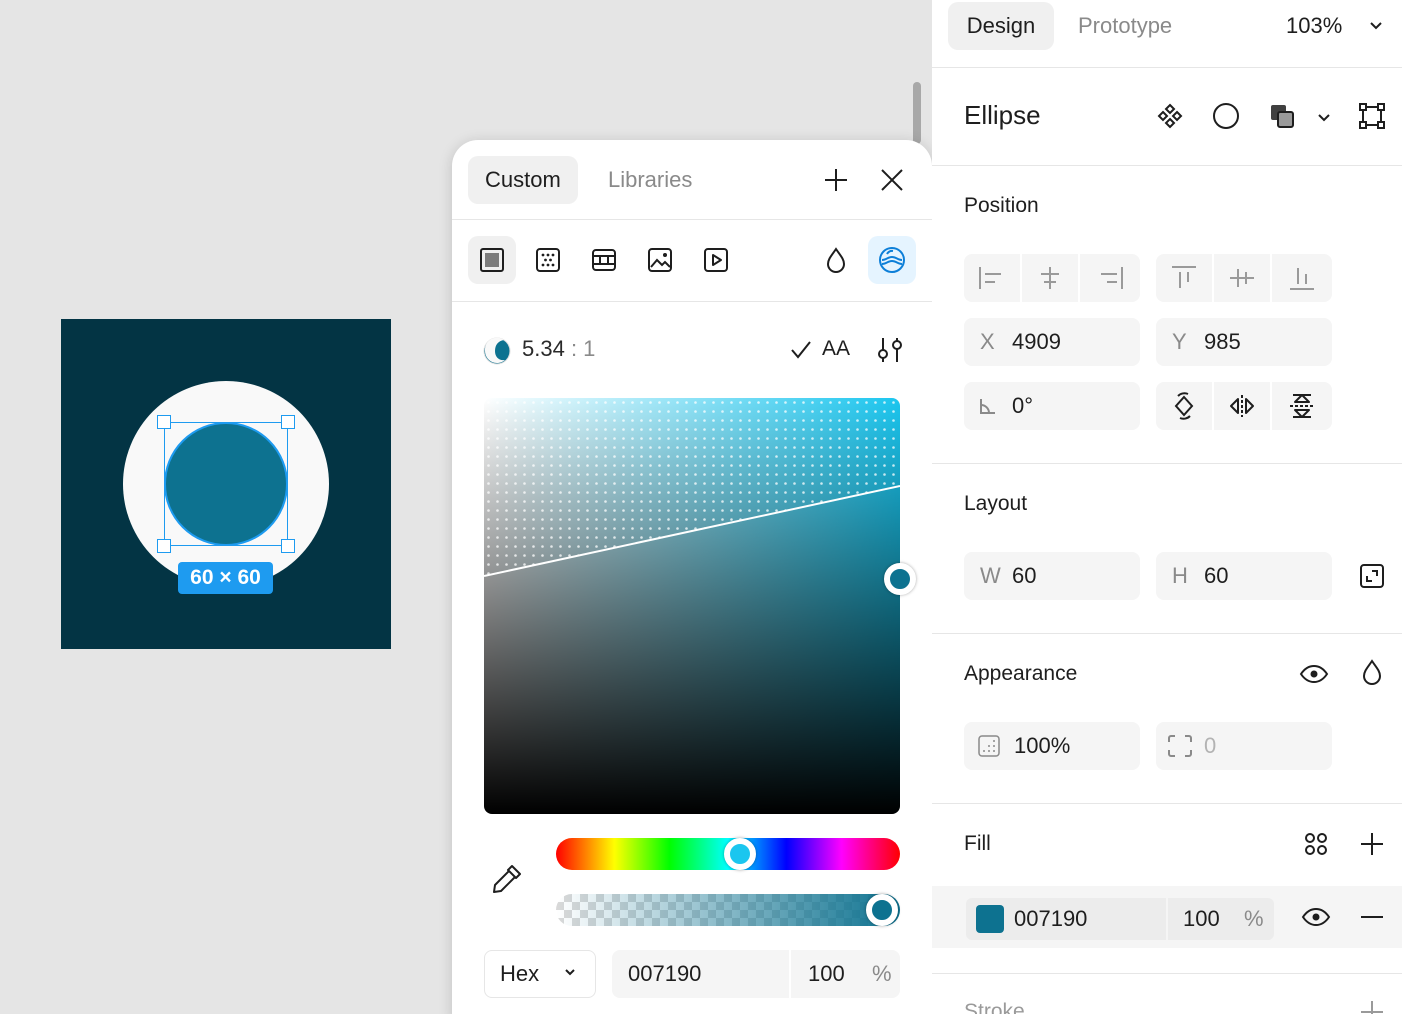  What do you see at coordinates (990, 919) in the screenshot?
I see `fill-swatch` at bounding box center [990, 919].